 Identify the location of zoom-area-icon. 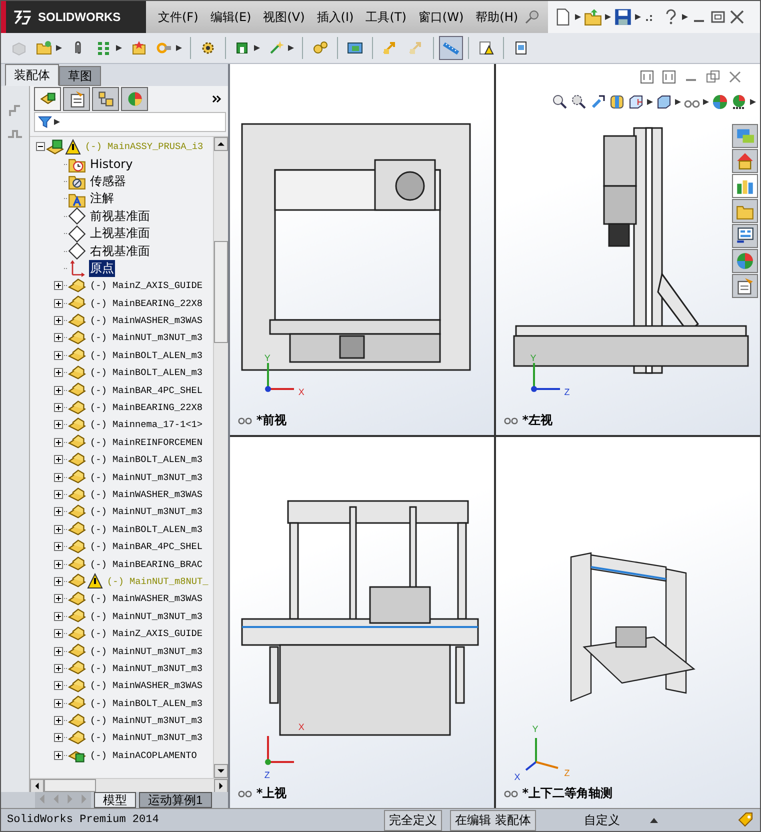
(579, 102).